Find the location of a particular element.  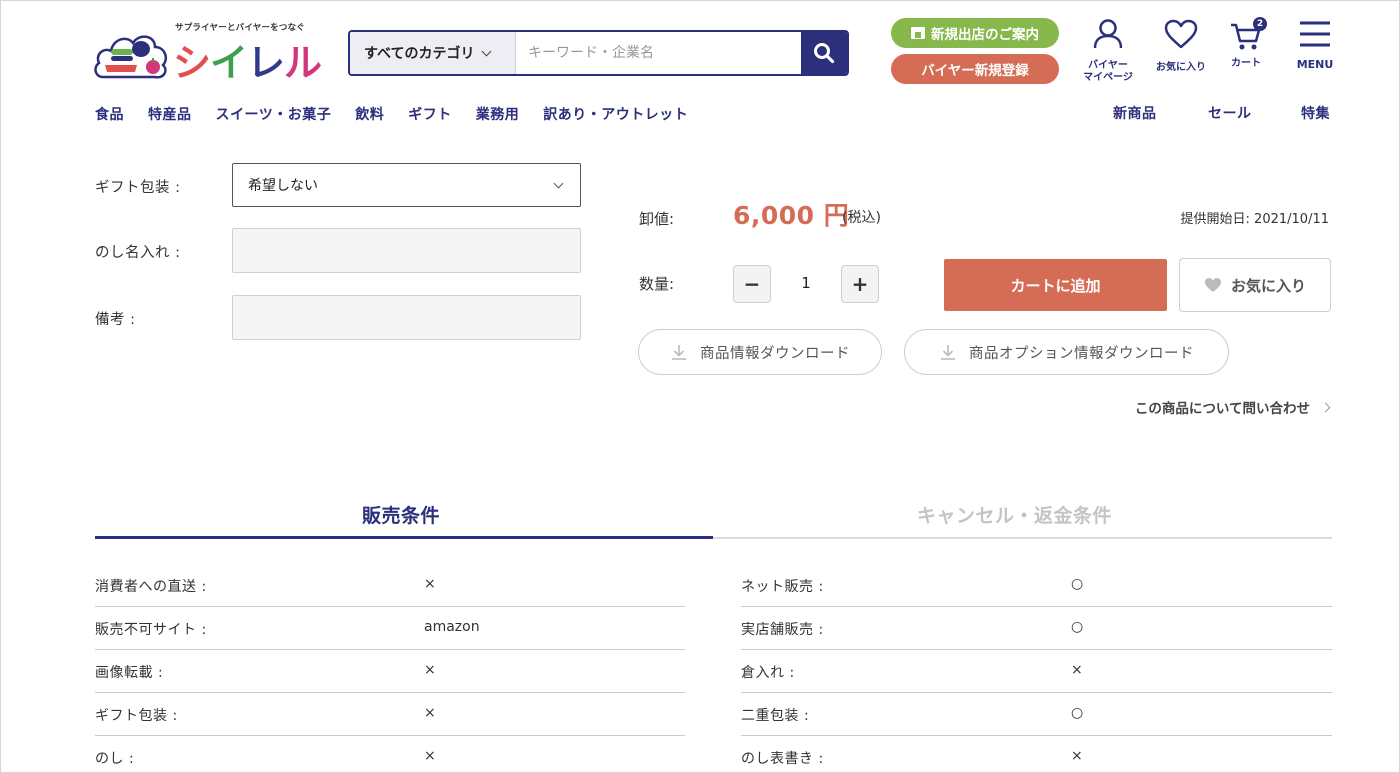

add-favorite-button: お気に入り is located at coordinates (1255, 285).